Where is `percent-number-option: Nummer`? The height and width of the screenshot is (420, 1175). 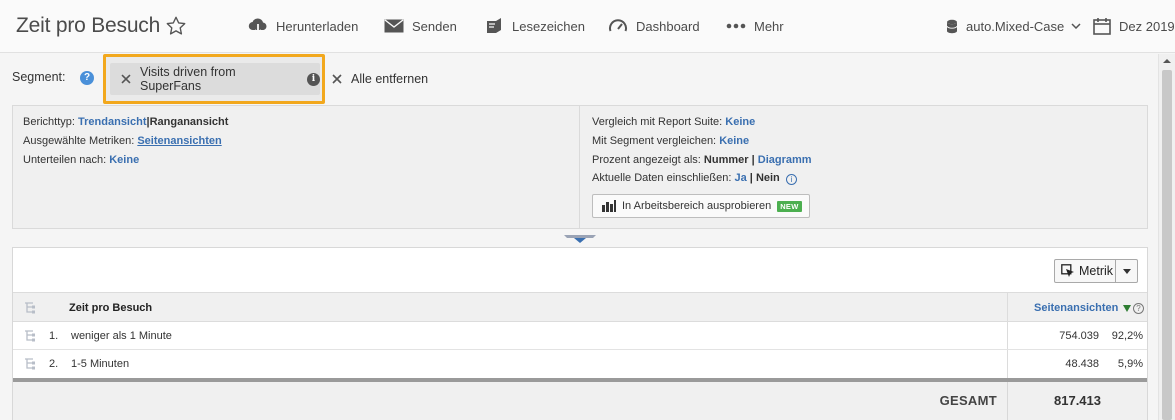 percent-number-option: Nummer is located at coordinates (726, 160).